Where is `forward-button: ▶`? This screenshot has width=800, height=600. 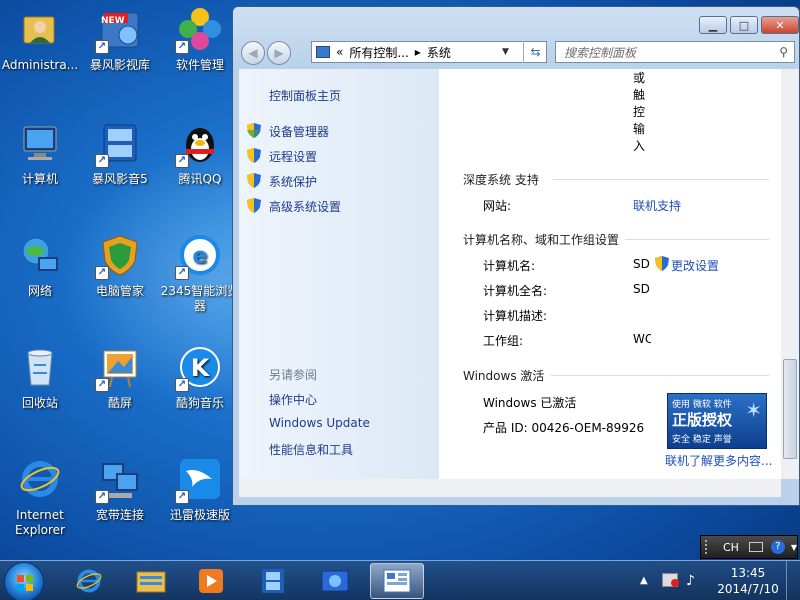 forward-button: ▶ is located at coordinates (279, 53).